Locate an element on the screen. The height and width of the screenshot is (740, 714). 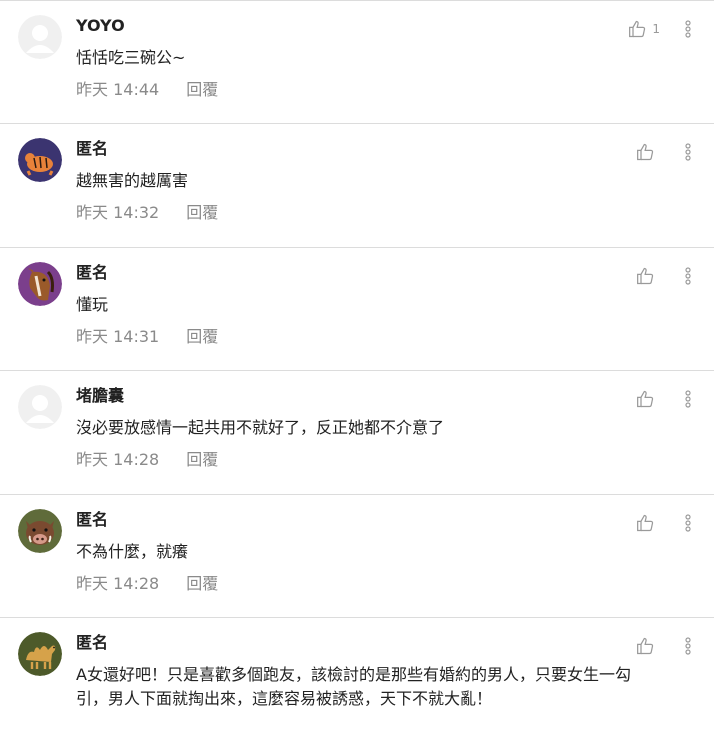
like-button: 1 is located at coordinates (644, 29).